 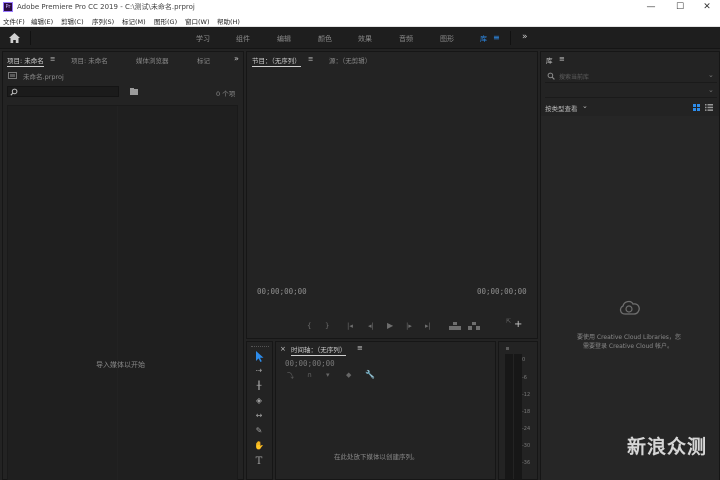 What do you see at coordinates (259, 416) in the screenshot?
I see `slip-tool-icon: ↔` at bounding box center [259, 416].